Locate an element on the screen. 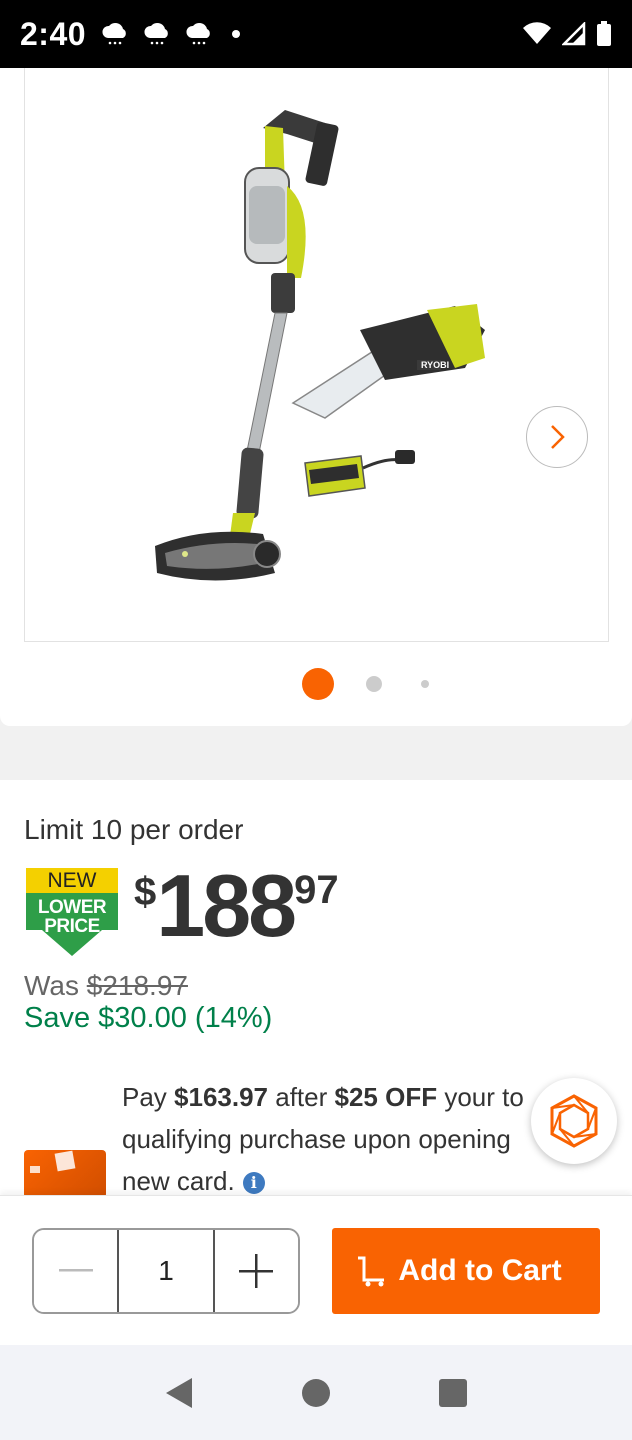  badge-line1: NEW is located at coordinates (72, 880).